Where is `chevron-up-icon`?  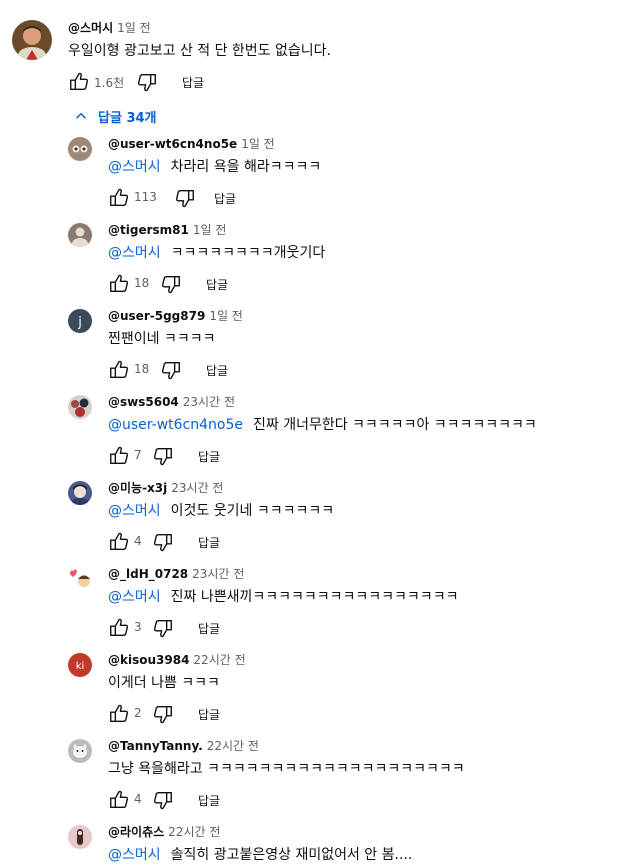
chevron-up-icon is located at coordinates (81, 115).